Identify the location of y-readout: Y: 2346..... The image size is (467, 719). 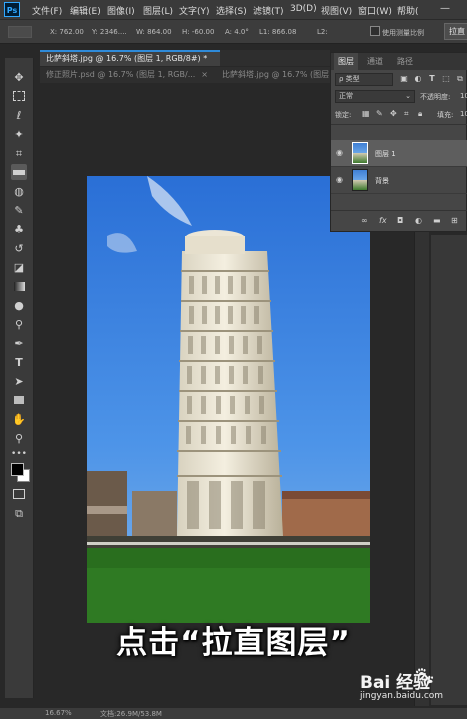
(109, 32).